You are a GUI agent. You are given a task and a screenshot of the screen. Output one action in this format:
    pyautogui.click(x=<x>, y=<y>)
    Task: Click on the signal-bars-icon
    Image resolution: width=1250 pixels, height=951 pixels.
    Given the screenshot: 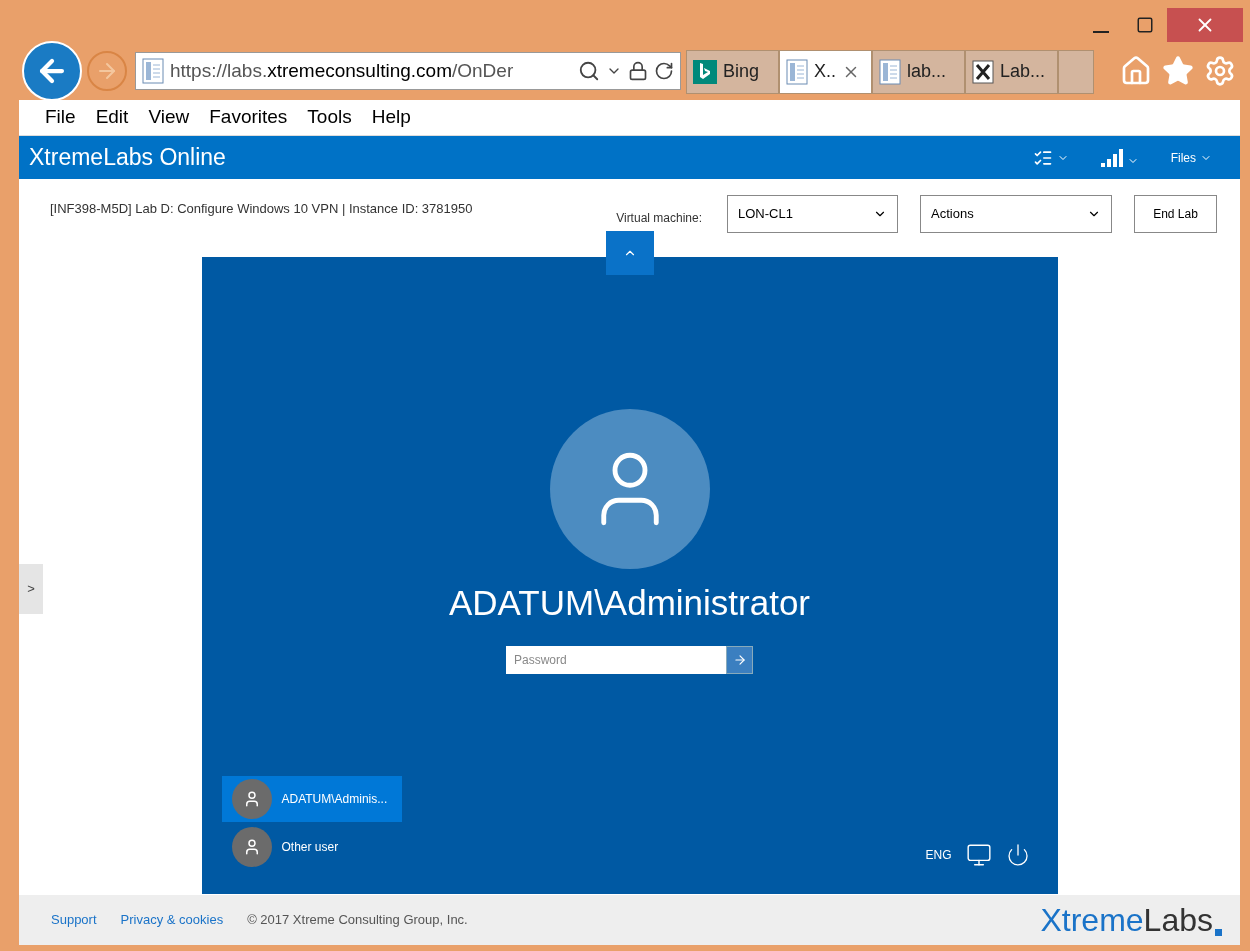 What is the action you would take?
    pyautogui.click(x=1111, y=157)
    